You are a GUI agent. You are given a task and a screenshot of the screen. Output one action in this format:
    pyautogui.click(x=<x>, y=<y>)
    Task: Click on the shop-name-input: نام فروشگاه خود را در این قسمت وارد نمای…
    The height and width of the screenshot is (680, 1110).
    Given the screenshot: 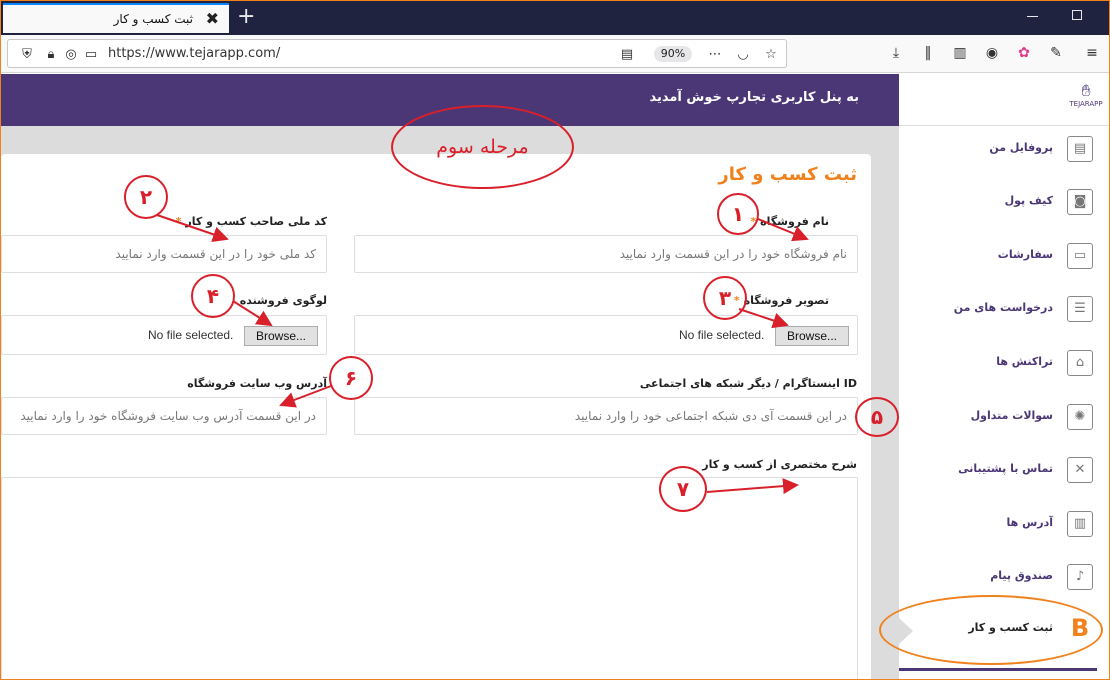 What is the action you would take?
    pyautogui.click(x=606, y=254)
    